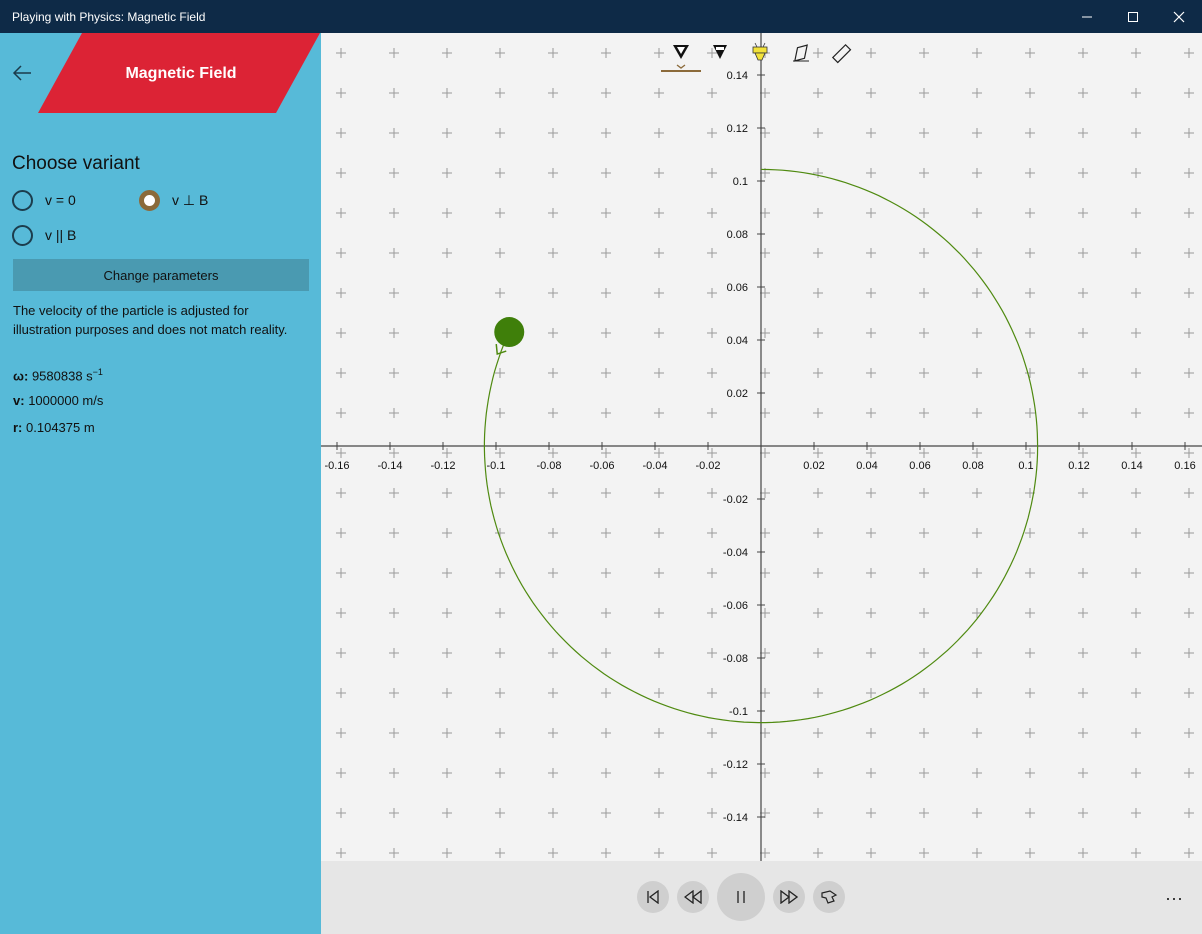 The width and height of the screenshot is (1202, 934). Describe the element at coordinates (737, 288) in the screenshot. I see `y-tick-label: 0.06` at that location.